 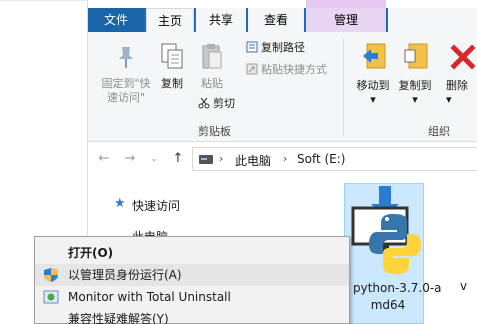 I want to click on clipboard-group-label: 剪贴板, so click(x=214, y=131).